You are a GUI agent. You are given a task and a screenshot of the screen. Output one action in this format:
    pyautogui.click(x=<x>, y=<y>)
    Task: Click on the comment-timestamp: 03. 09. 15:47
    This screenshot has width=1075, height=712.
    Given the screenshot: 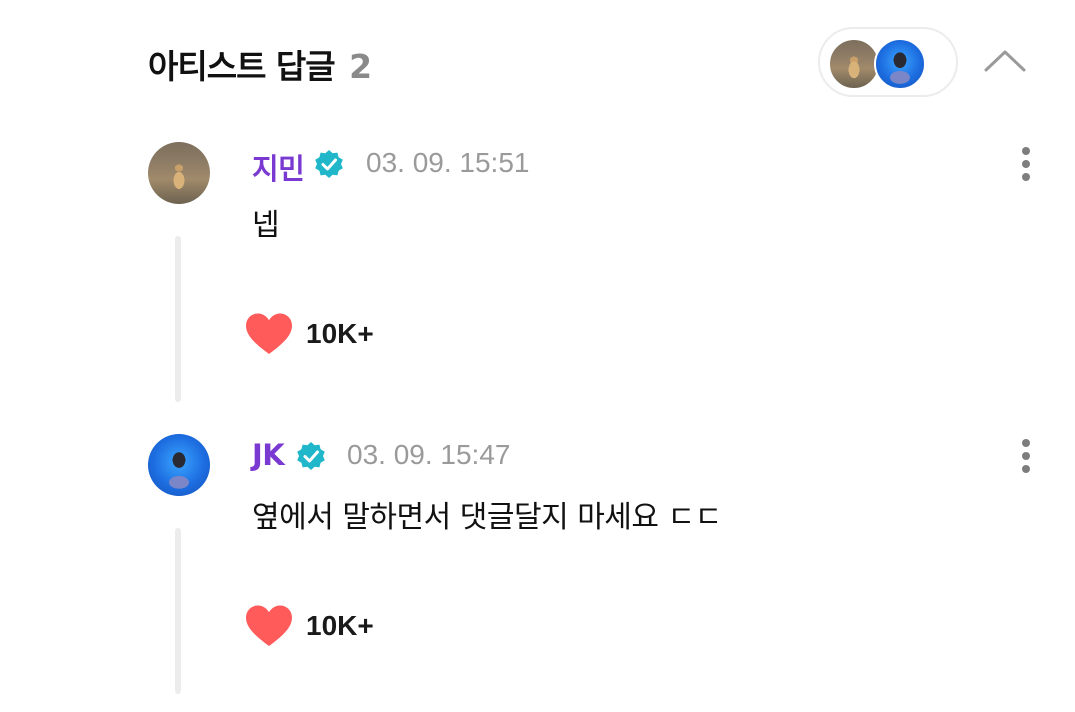 What is the action you would take?
    pyautogui.click(x=429, y=454)
    